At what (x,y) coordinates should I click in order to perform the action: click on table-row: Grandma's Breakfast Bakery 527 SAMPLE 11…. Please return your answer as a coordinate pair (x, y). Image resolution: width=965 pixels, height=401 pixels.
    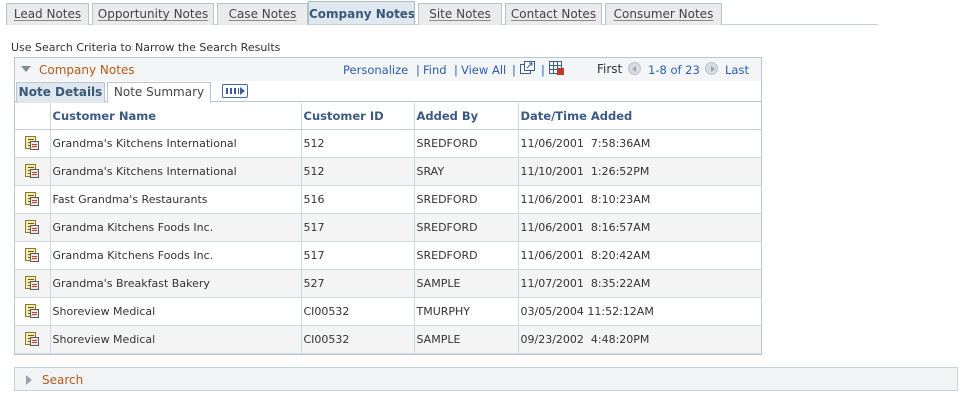
    Looking at the image, I should click on (388, 283).